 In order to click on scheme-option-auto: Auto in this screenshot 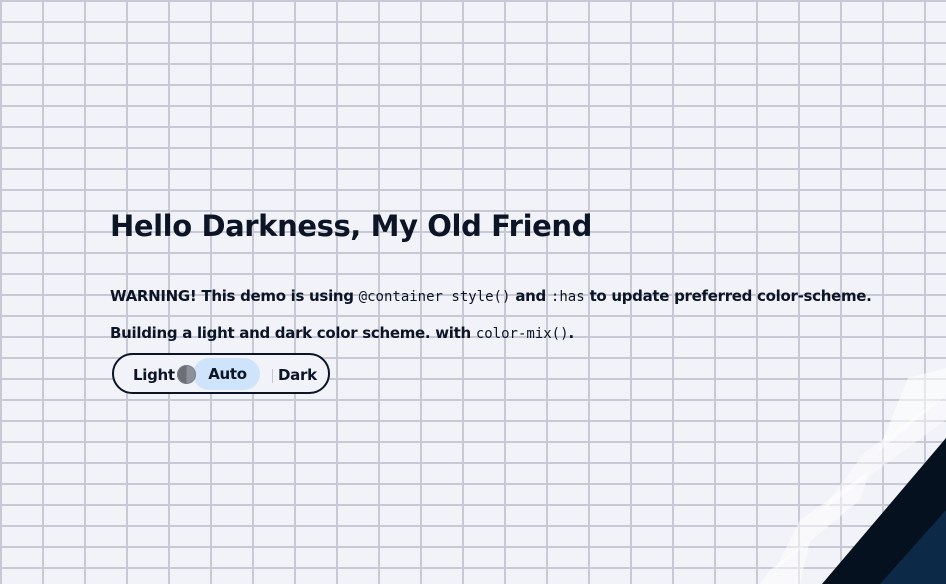, I will do `click(226, 374)`.